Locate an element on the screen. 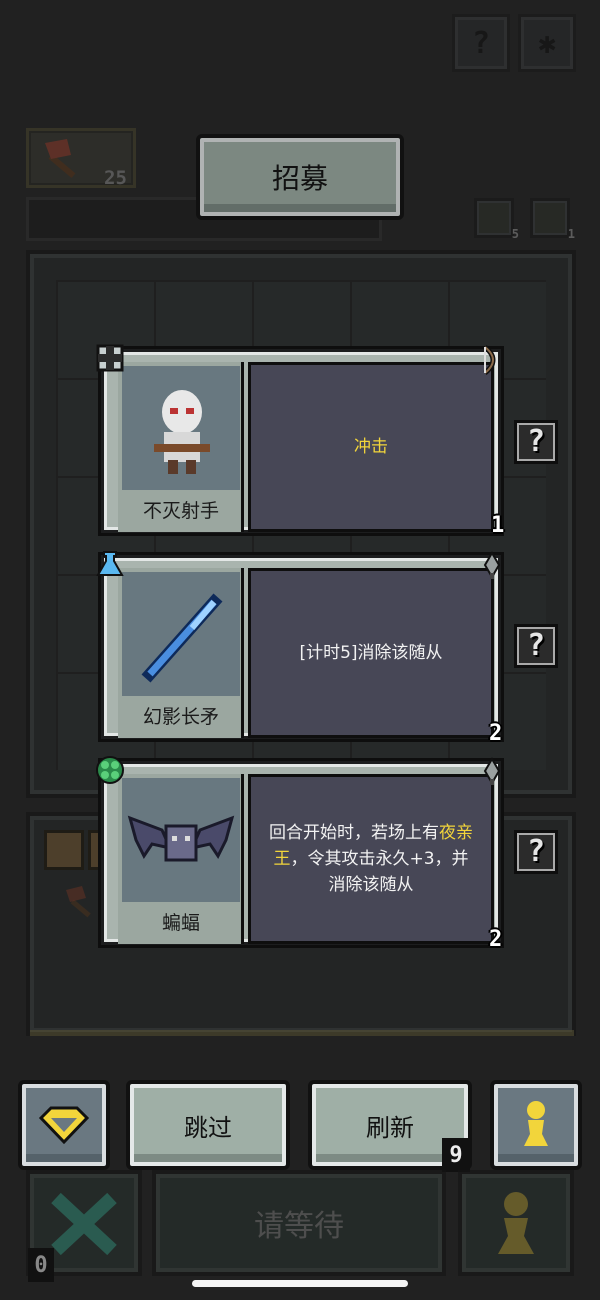 The width and height of the screenshot is (600, 1300). skip-button: 跳过 is located at coordinates (208, 1125).